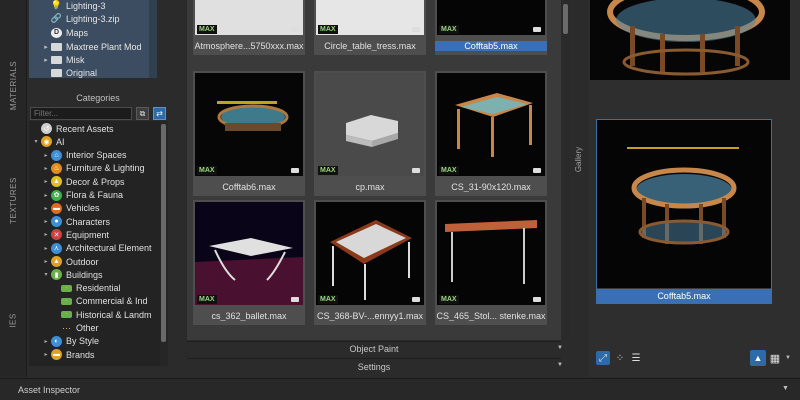 The height and width of the screenshot is (400, 800). I want to click on object-paint-bar: Object Paint, so click(374, 348).